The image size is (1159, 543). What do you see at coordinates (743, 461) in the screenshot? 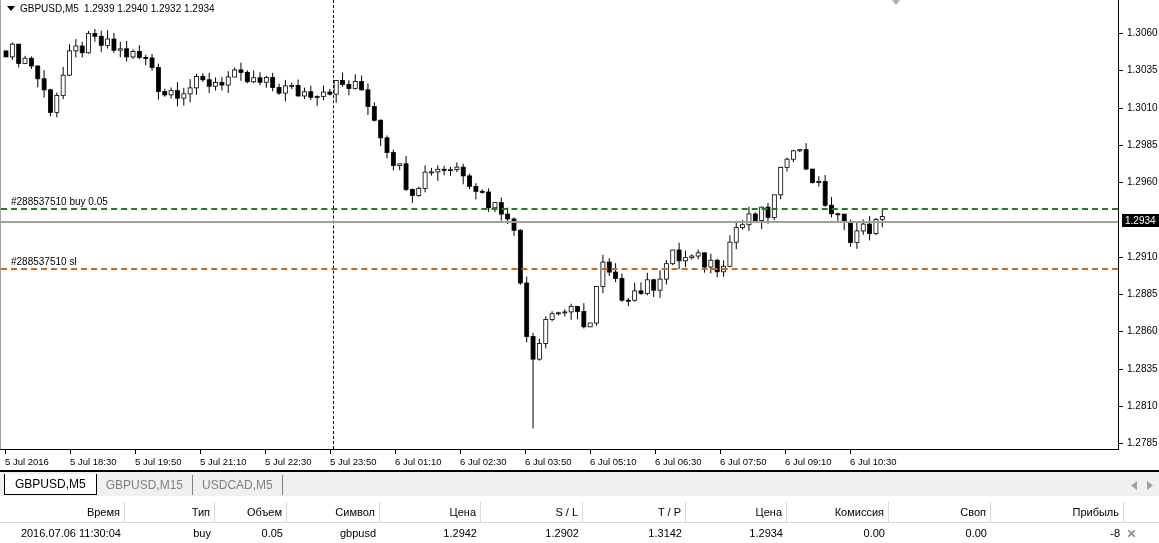
I see `time-label: 6 Jul 07:50` at bounding box center [743, 461].